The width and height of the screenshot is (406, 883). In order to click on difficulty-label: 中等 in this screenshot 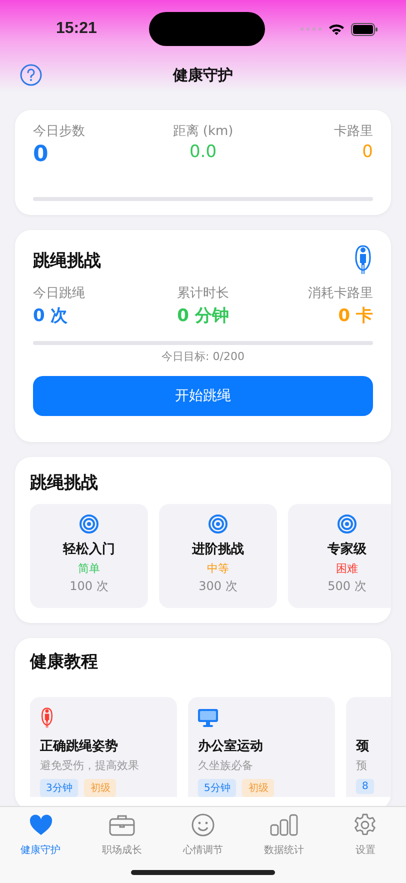, I will do `click(218, 568)`.